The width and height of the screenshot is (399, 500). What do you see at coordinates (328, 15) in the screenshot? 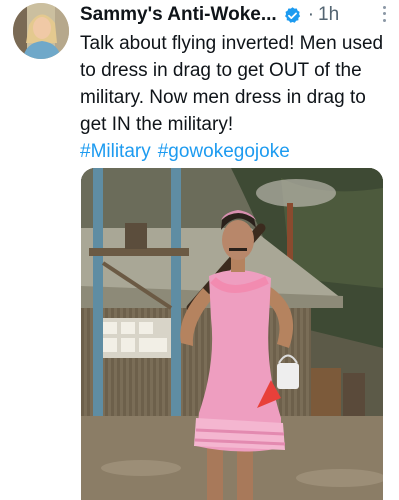
I see `timestamp-link: 1h` at bounding box center [328, 15].